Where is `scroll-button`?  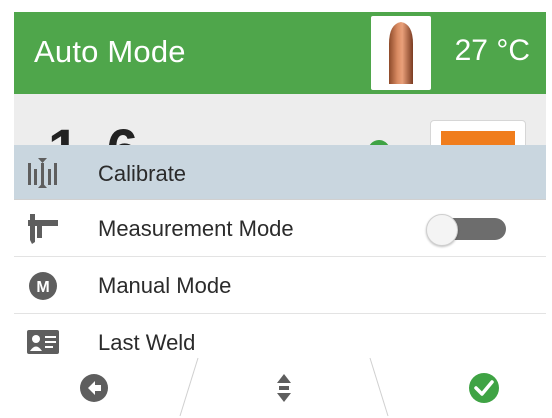
scroll-button is located at coordinates (284, 388).